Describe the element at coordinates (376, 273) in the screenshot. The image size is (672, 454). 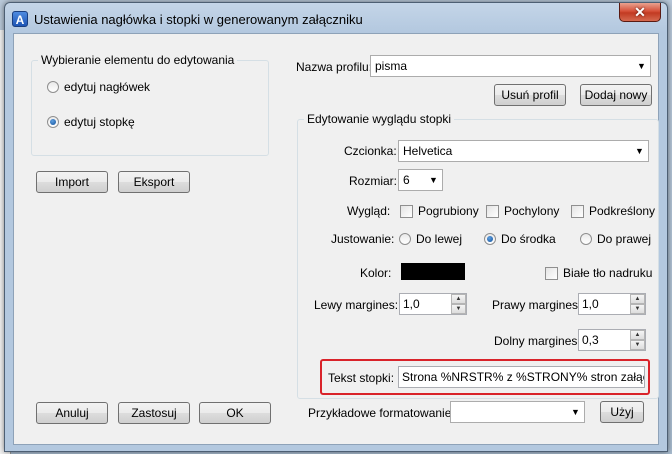
I see `color-label: Kolor:` at that location.